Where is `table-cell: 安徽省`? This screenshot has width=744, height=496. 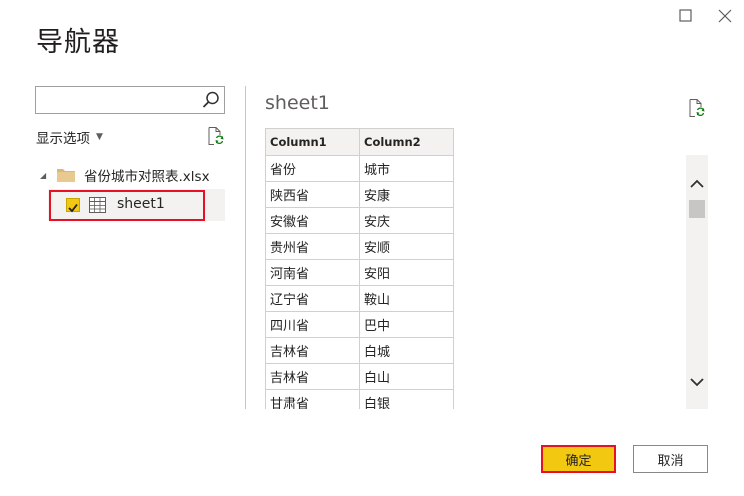
table-cell: 安徽省 is located at coordinates (312, 220).